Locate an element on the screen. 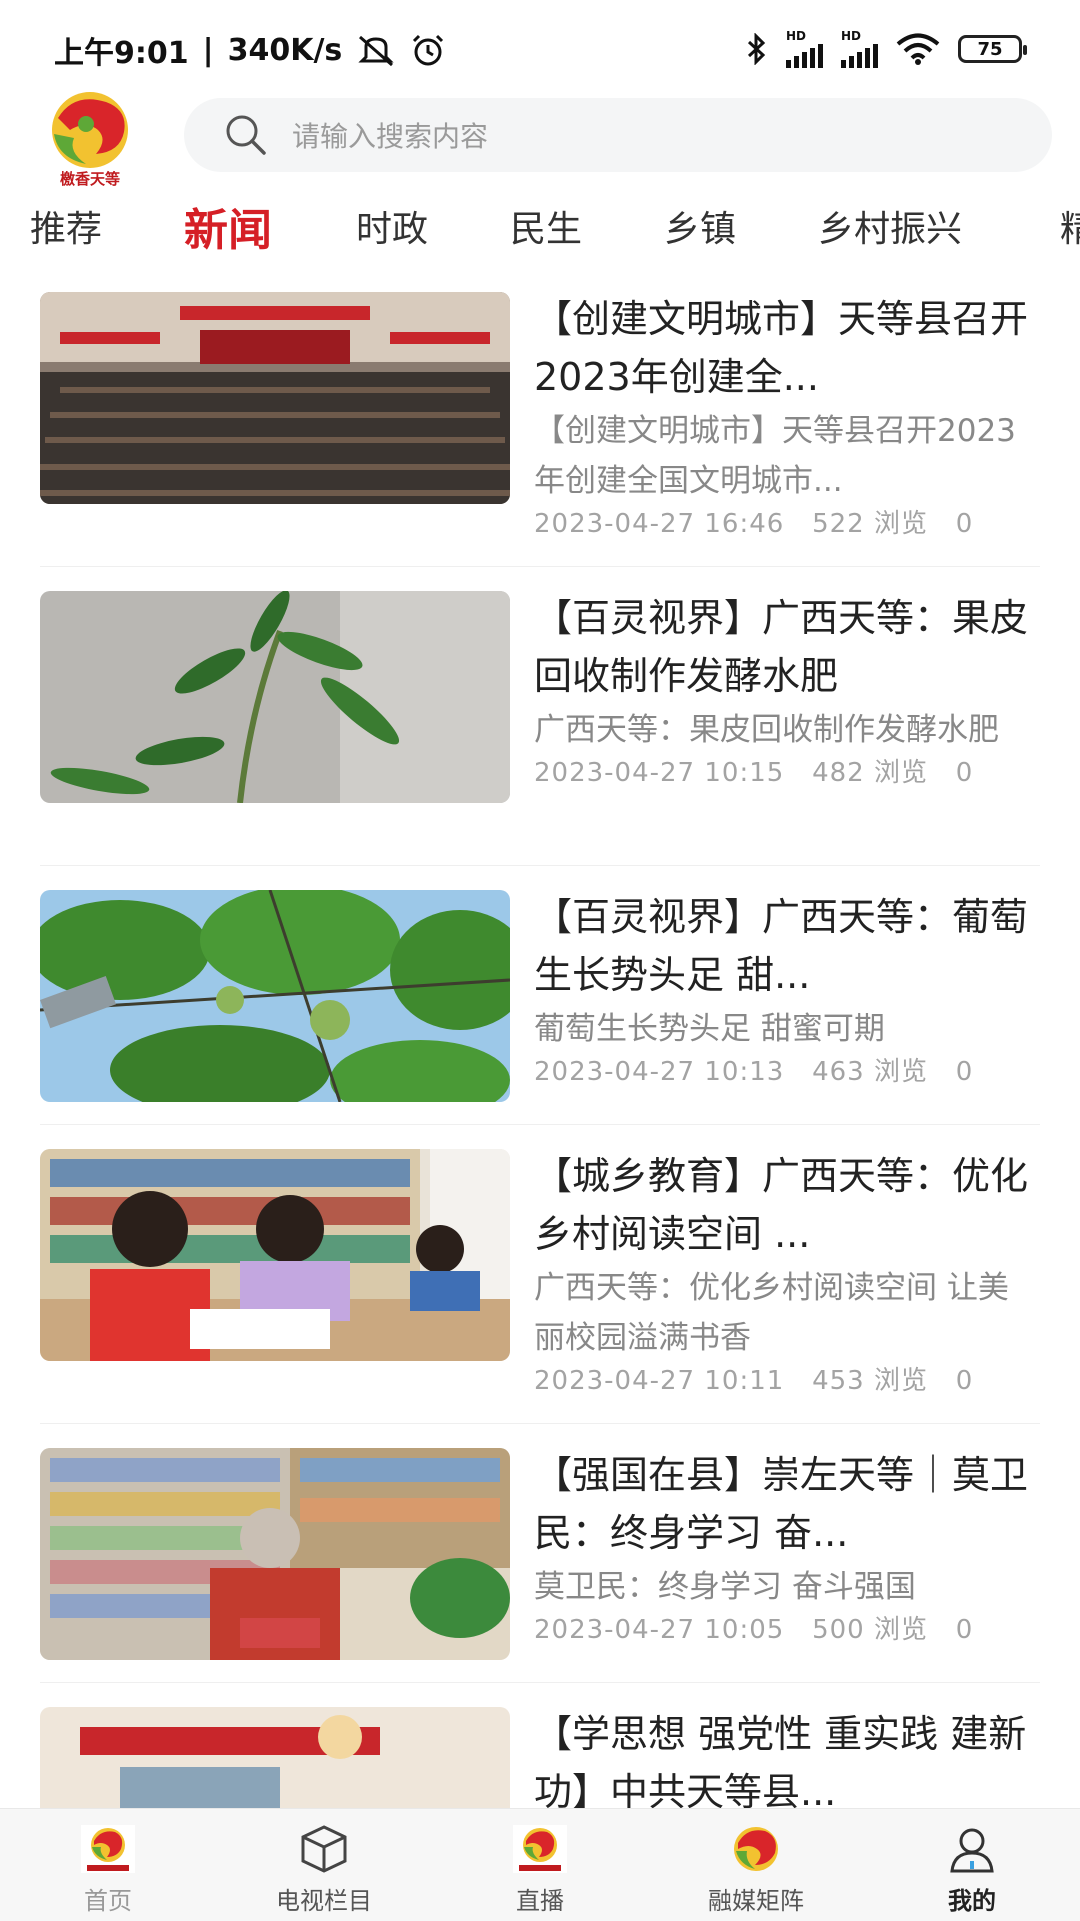 This screenshot has height=1921, width=1080. article-summary: 莫卫民：终身学习 奋斗强国 is located at coordinates (725, 1587).